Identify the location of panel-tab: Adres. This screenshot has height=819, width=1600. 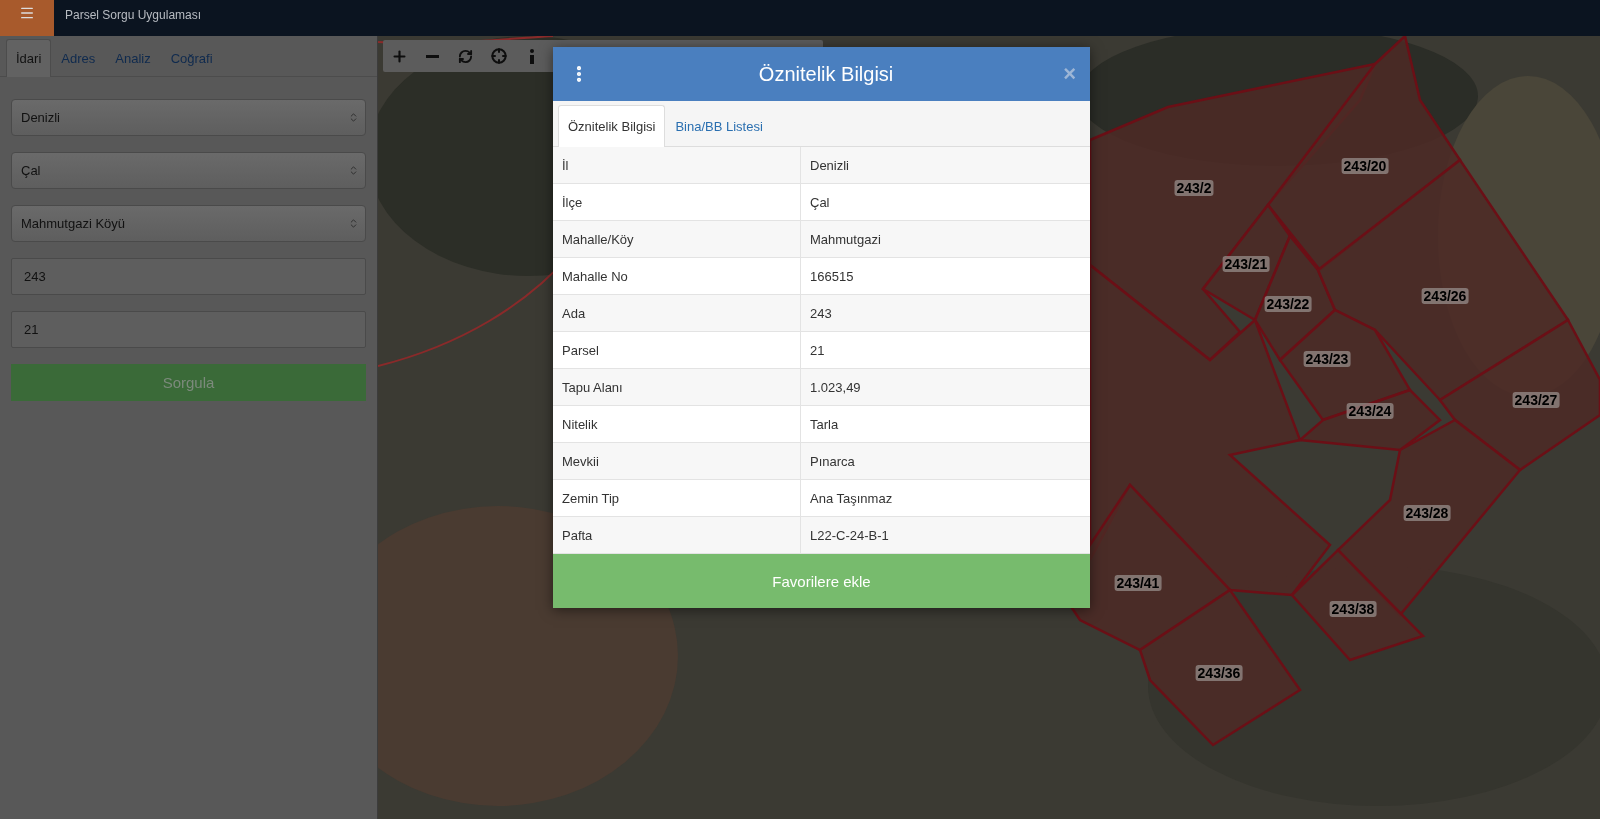
(78, 58).